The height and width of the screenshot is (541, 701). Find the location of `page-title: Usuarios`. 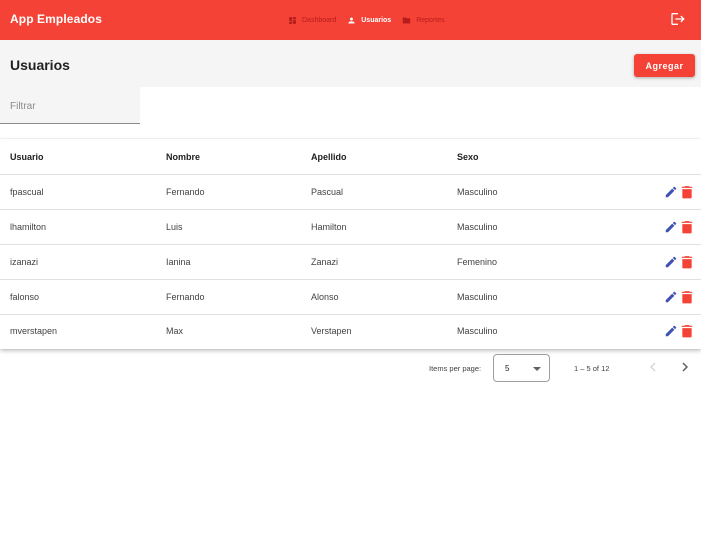

page-title: Usuarios is located at coordinates (40, 65).